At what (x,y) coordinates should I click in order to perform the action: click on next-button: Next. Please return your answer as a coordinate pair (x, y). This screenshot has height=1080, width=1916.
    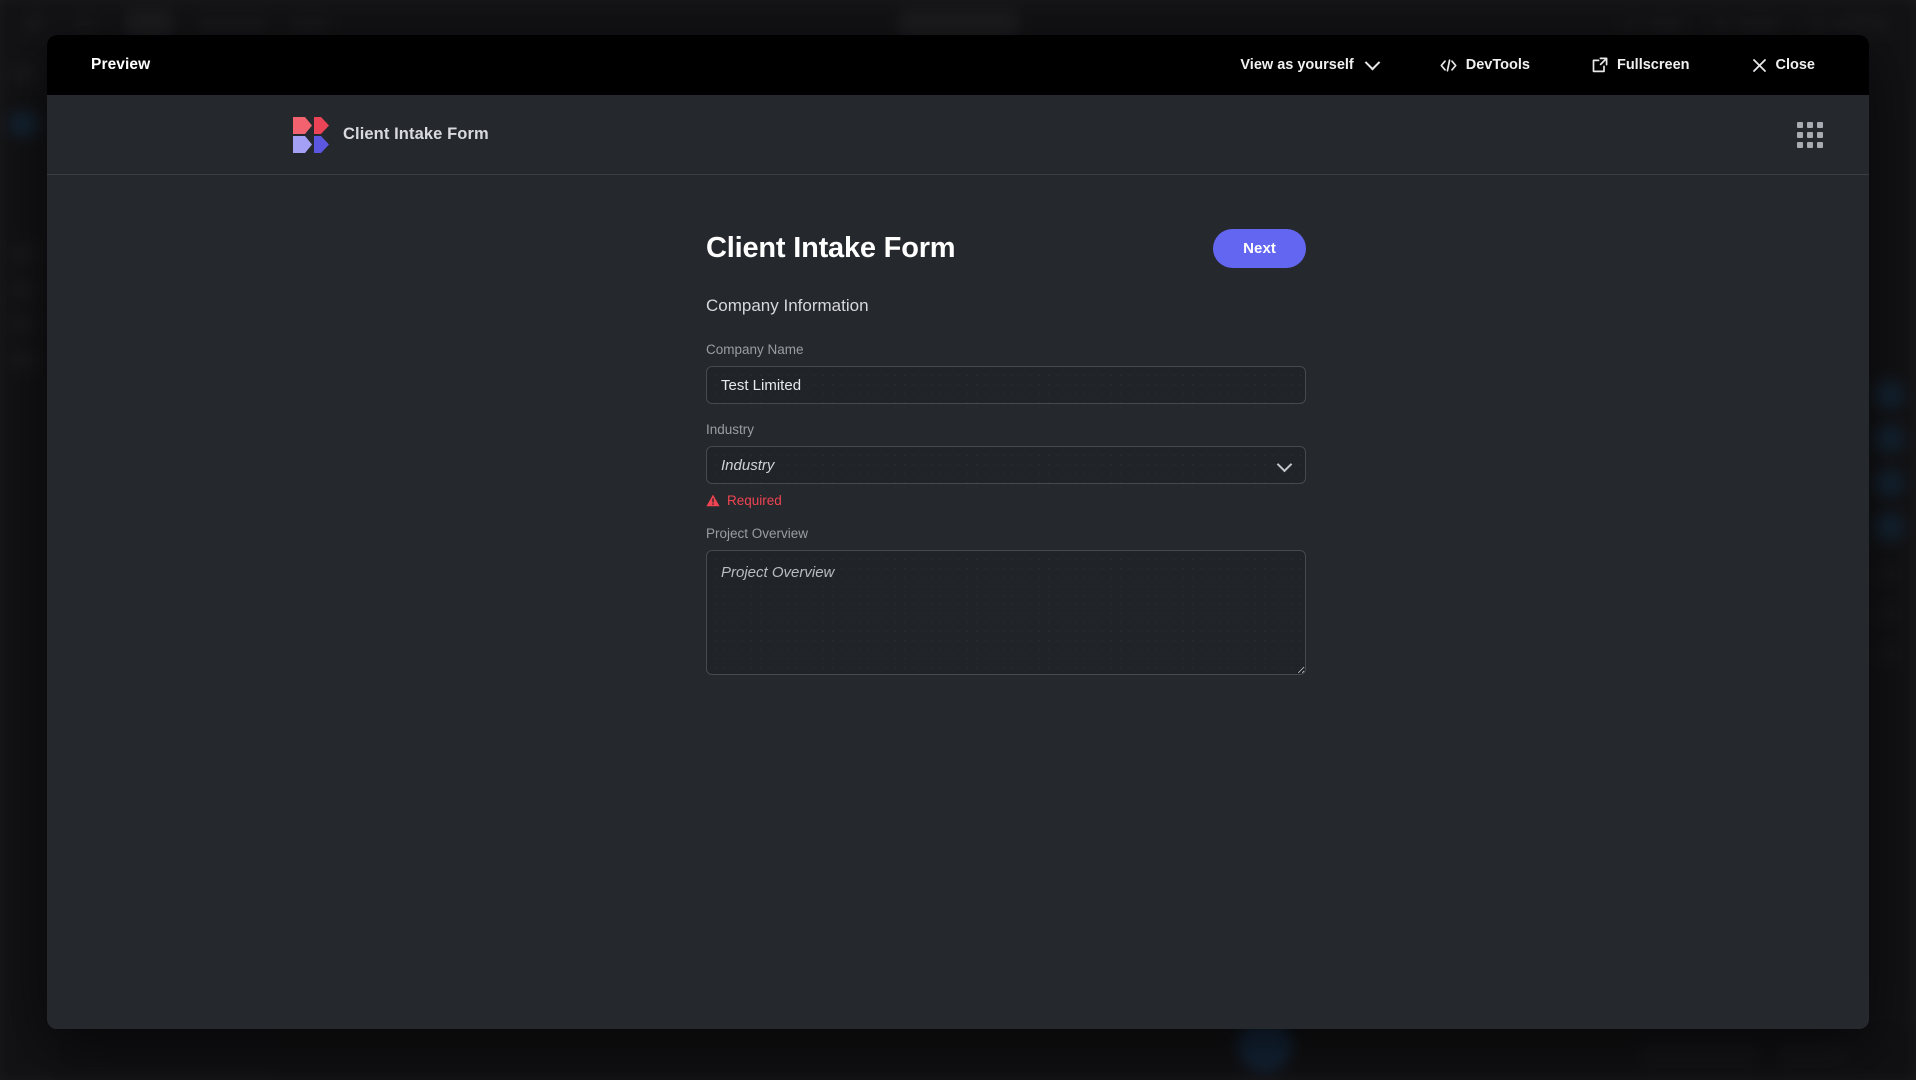
    Looking at the image, I should click on (1259, 248).